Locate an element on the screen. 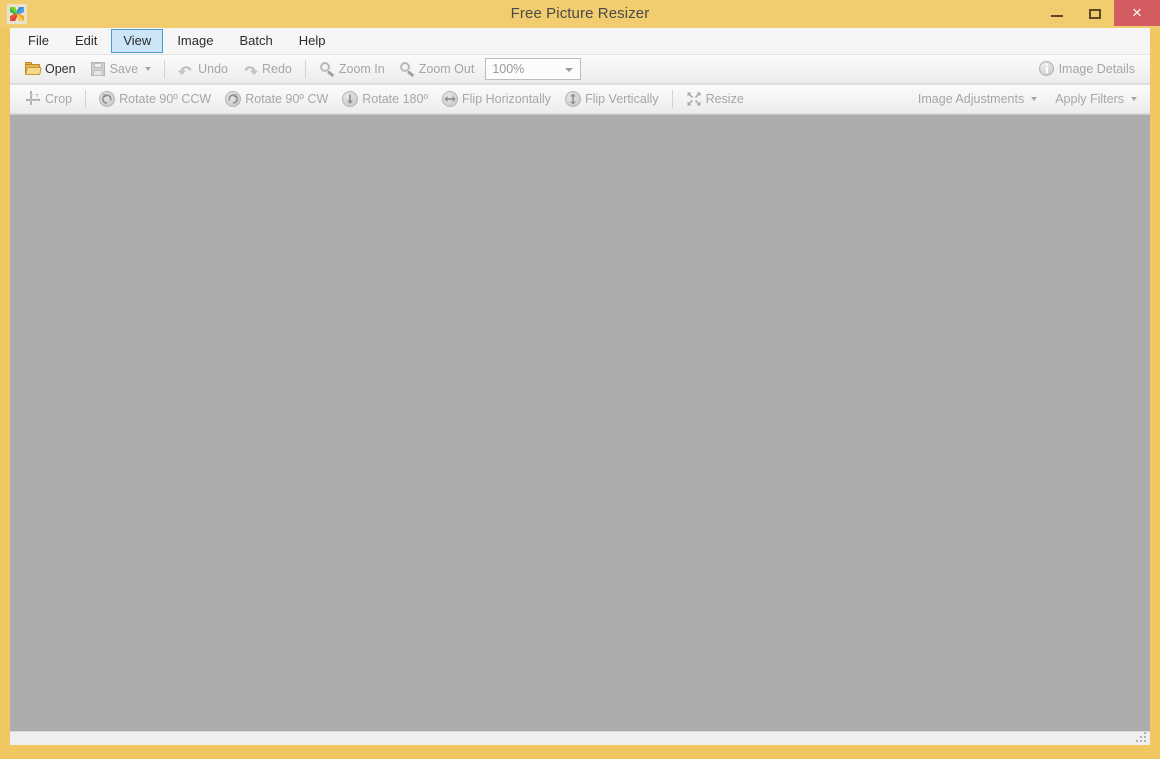  undo-button: Undo is located at coordinates (203, 69).